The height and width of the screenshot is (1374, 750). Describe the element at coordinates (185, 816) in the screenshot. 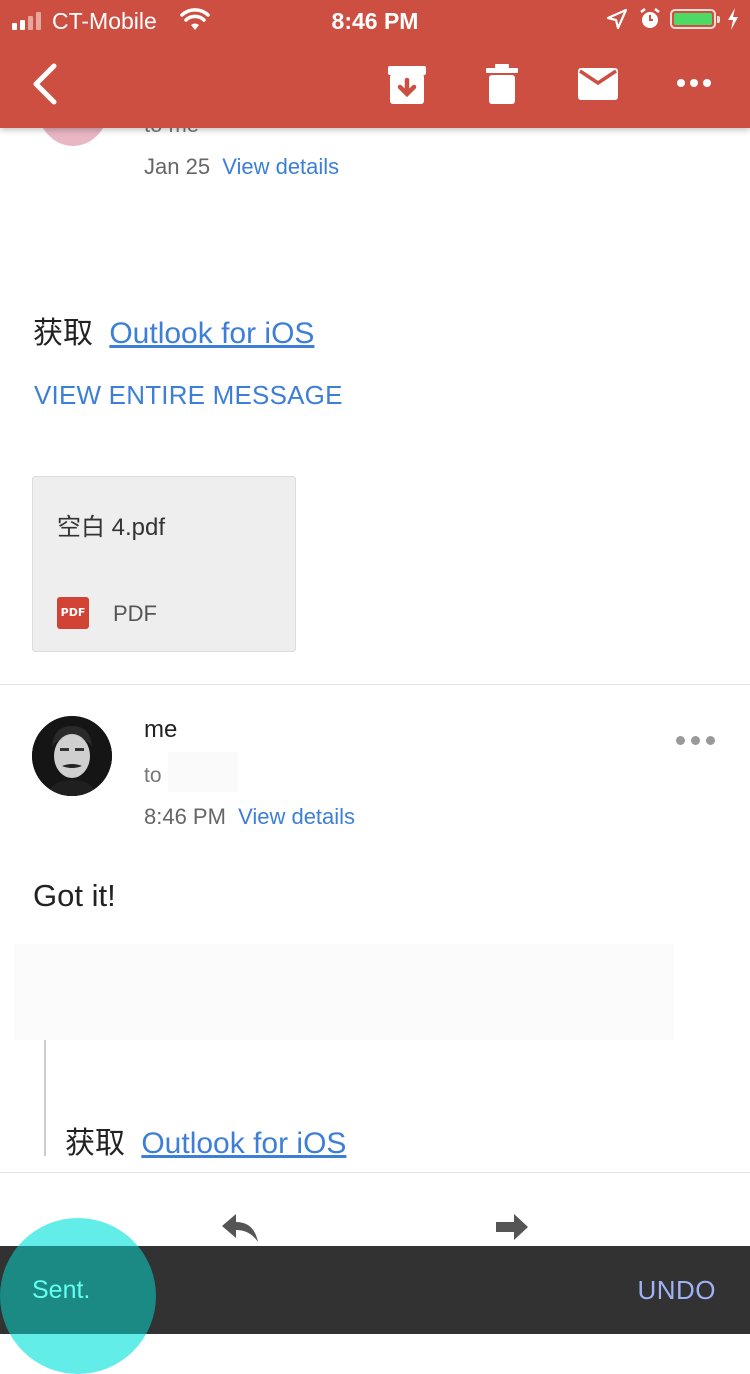

I see `message-time: 8:46 PM` at that location.